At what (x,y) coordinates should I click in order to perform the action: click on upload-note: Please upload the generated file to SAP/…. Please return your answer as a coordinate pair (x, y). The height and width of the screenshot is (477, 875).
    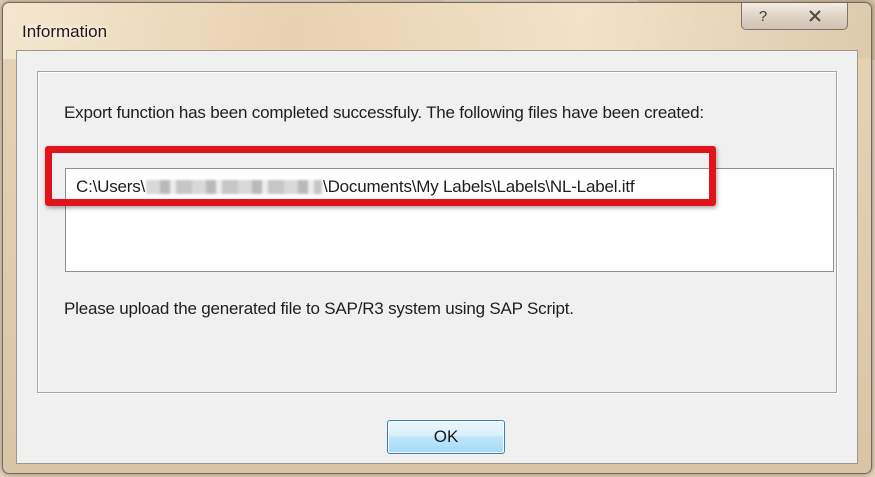
    Looking at the image, I should click on (319, 308).